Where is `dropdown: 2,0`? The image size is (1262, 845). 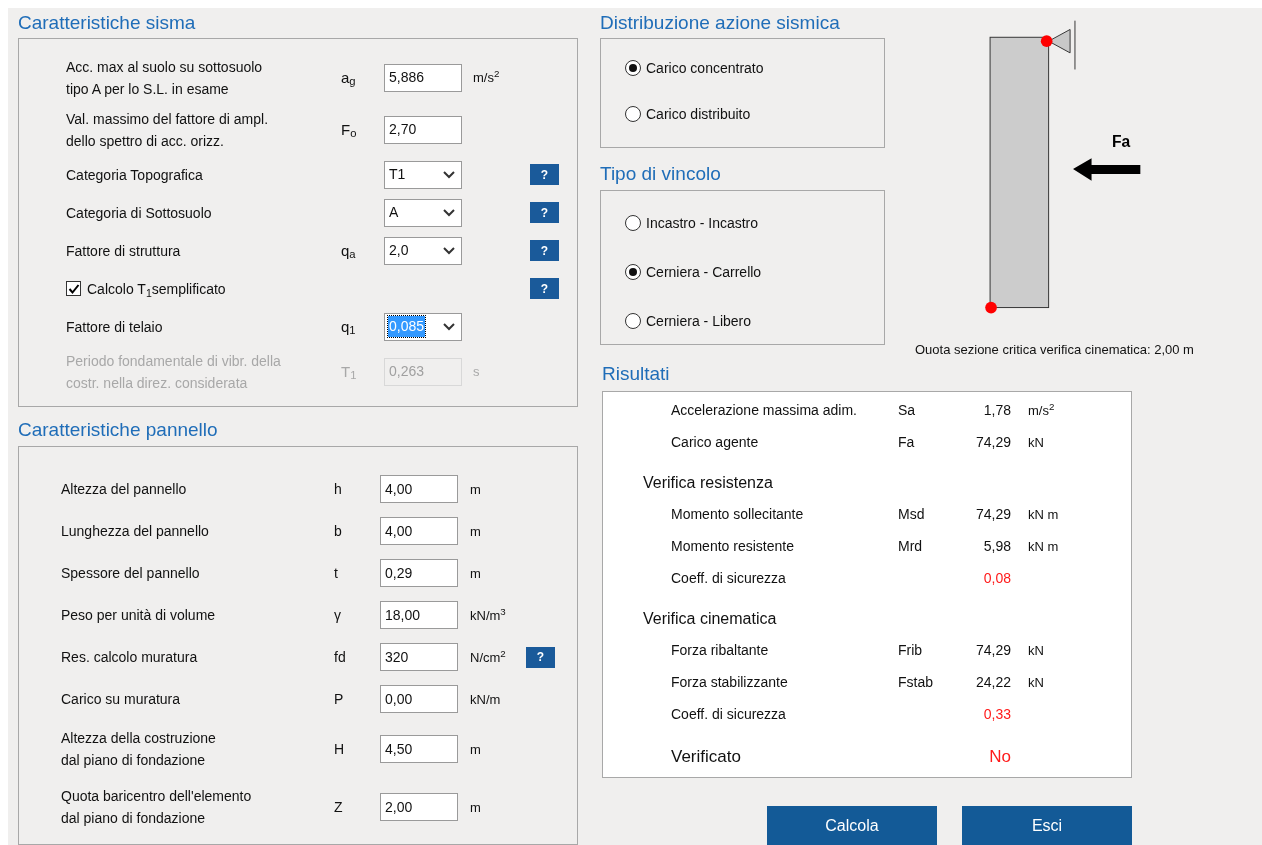 dropdown: 2,0 is located at coordinates (423, 250).